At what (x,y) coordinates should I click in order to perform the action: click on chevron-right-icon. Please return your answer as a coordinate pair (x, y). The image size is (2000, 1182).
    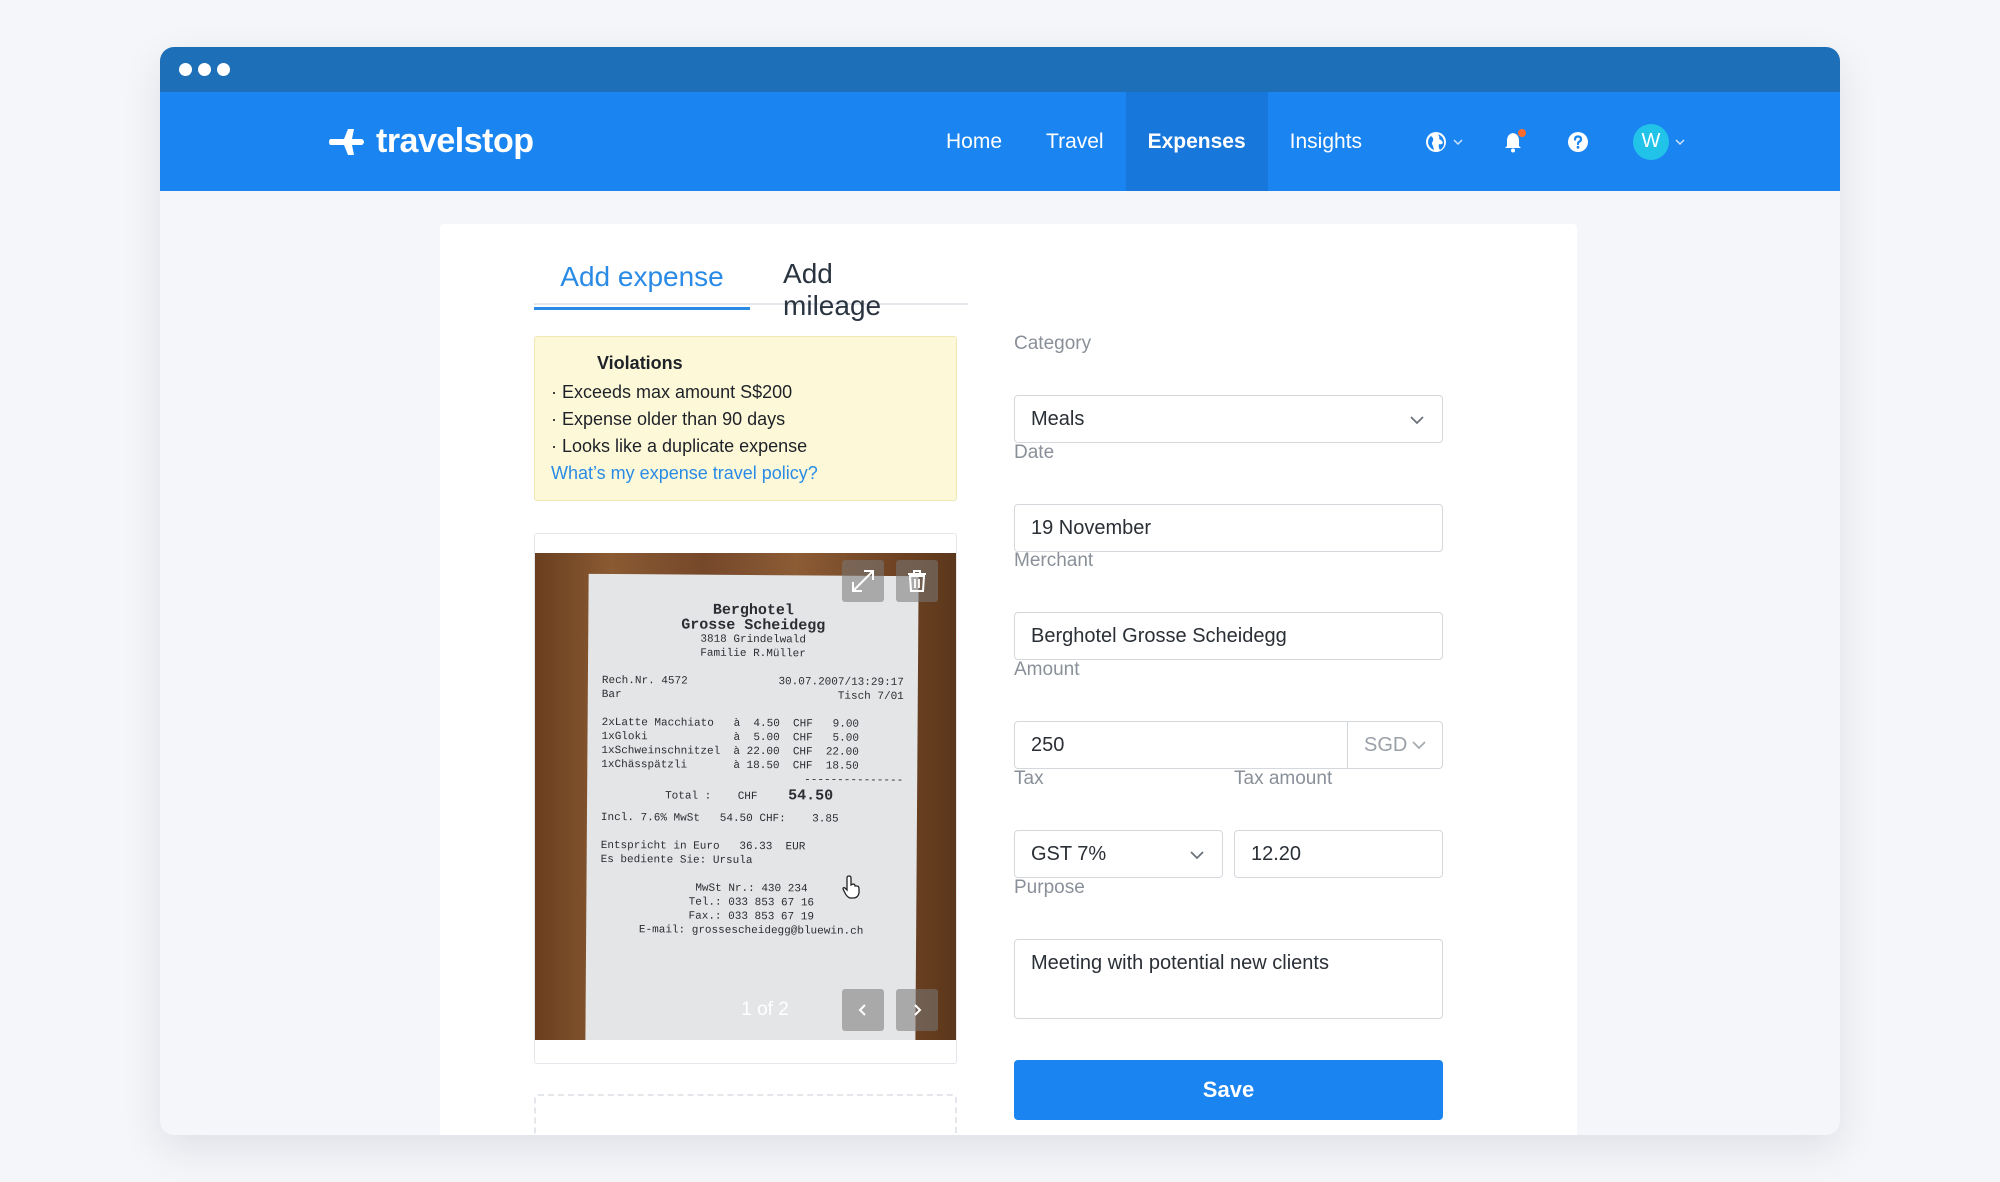
    Looking at the image, I should click on (918, 1010).